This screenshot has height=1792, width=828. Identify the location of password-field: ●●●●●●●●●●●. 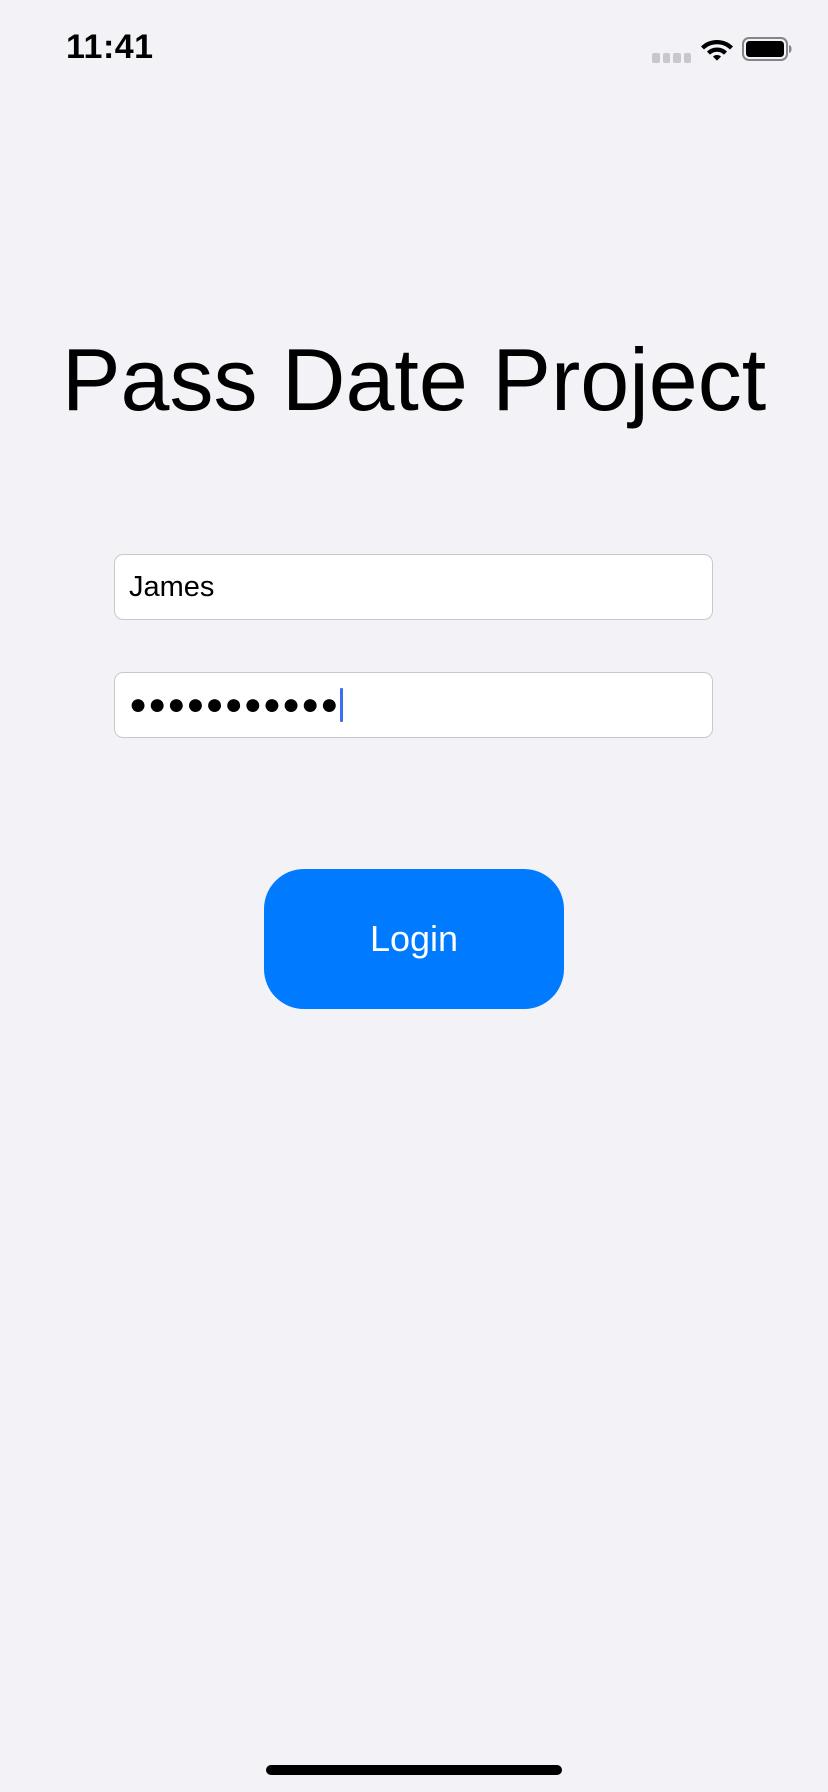
(413, 705).